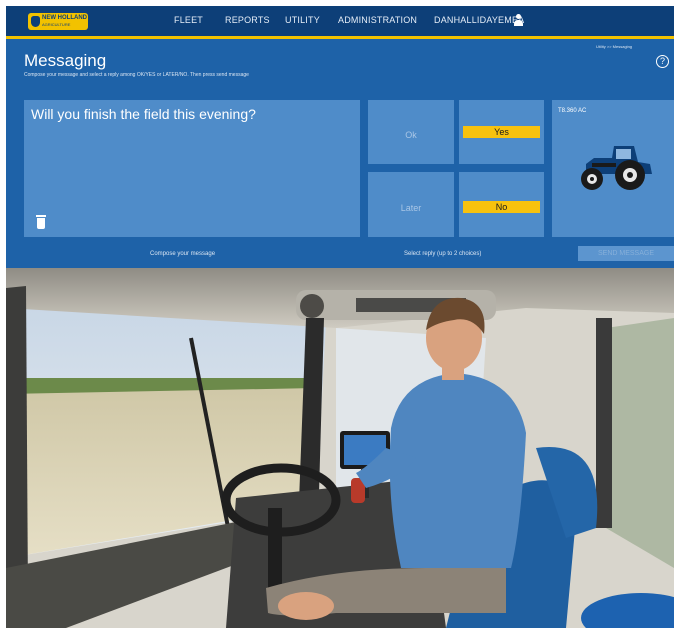 The height and width of the screenshot is (634, 680). Describe the element at coordinates (662, 61) in the screenshot. I see `help-icon: ?` at that location.